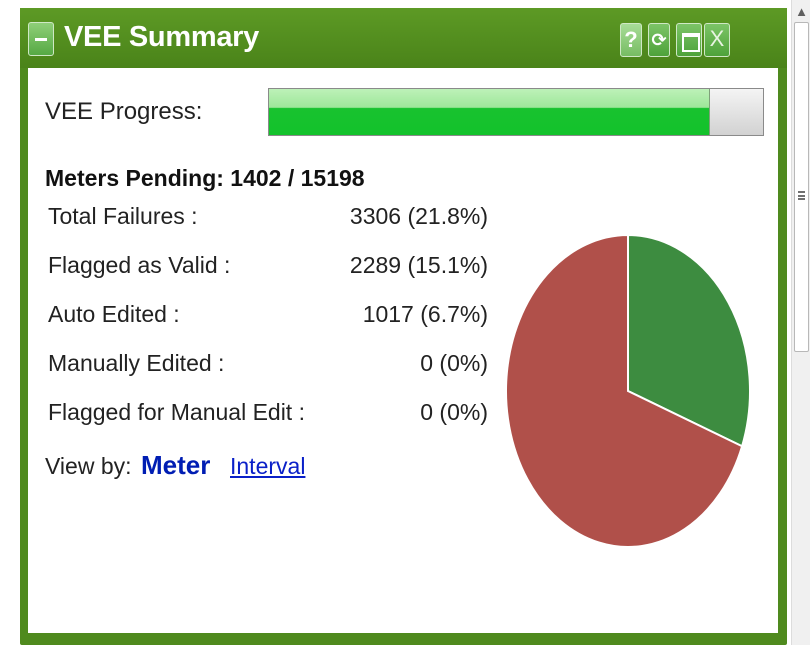 The height and width of the screenshot is (645, 810). What do you see at coordinates (268, 227) in the screenshot?
I see `stat-row-total-failures: Total Failures : 3306 (21.8%)` at bounding box center [268, 227].